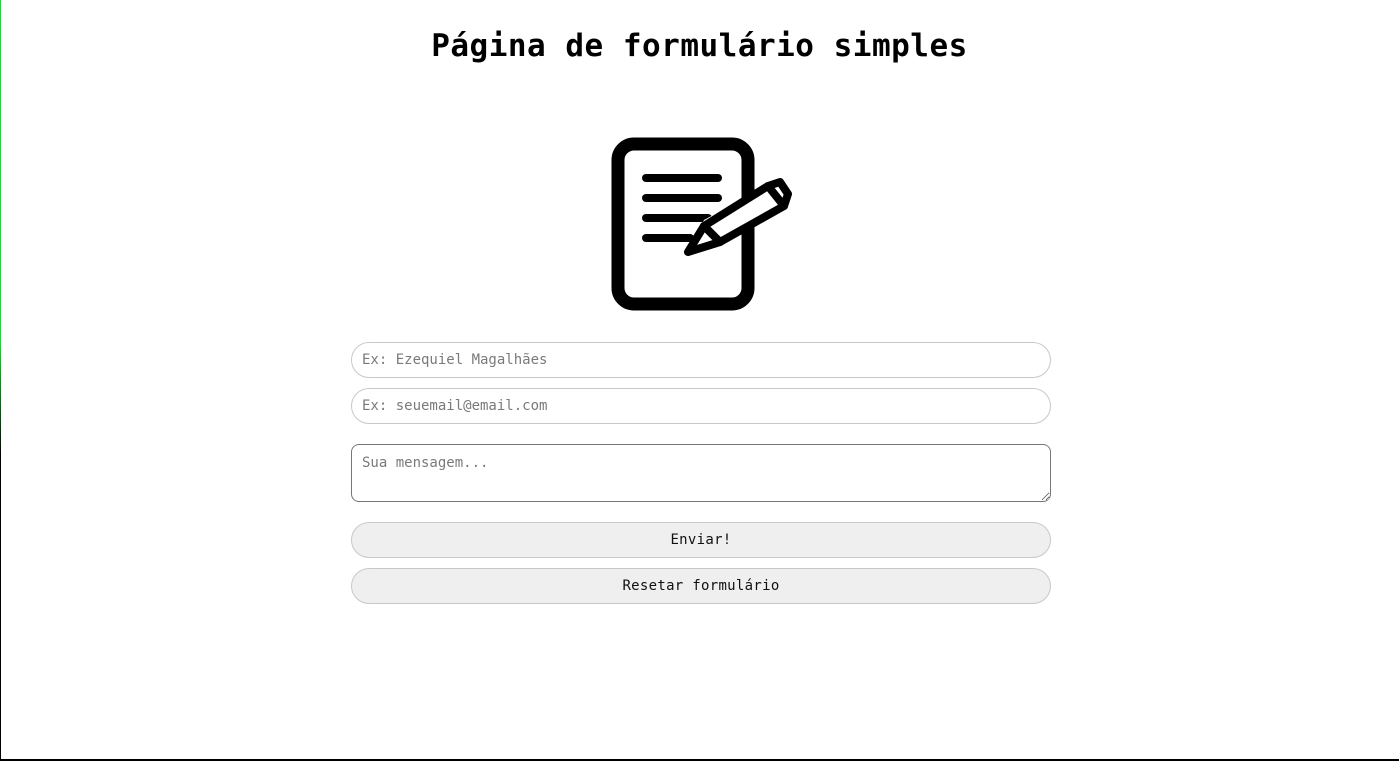 This screenshot has height=761, width=1399. What do you see at coordinates (699, 46) in the screenshot?
I see `page-title: Página de formulário simples` at bounding box center [699, 46].